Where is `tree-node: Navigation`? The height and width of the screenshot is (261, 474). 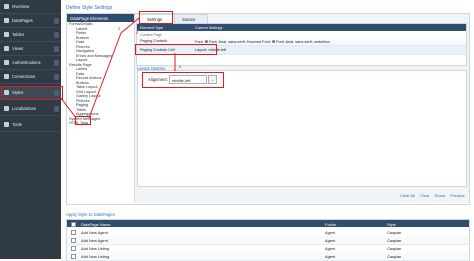
tree-node: Navigation is located at coordinates (85, 51).